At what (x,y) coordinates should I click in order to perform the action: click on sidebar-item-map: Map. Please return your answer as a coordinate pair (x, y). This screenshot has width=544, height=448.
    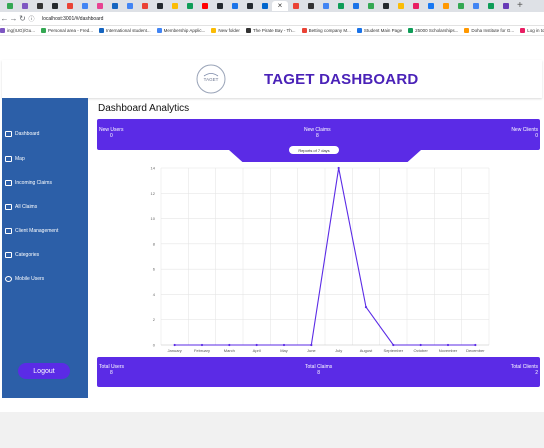
    Looking at the image, I should click on (15, 159).